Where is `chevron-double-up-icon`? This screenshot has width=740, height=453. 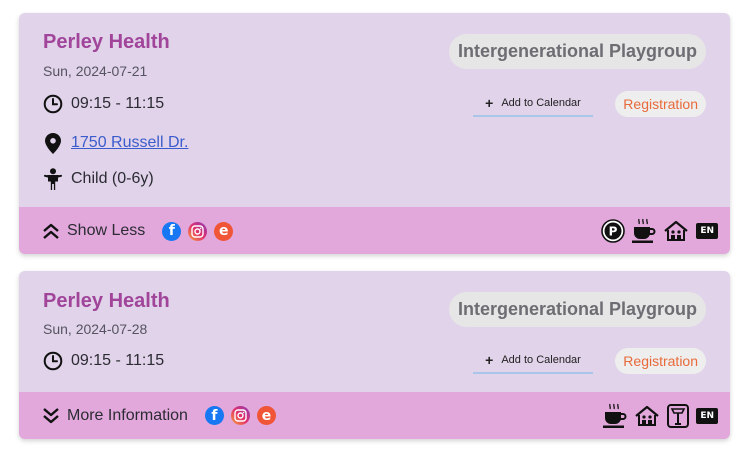 chevron-double-up-icon is located at coordinates (51, 231).